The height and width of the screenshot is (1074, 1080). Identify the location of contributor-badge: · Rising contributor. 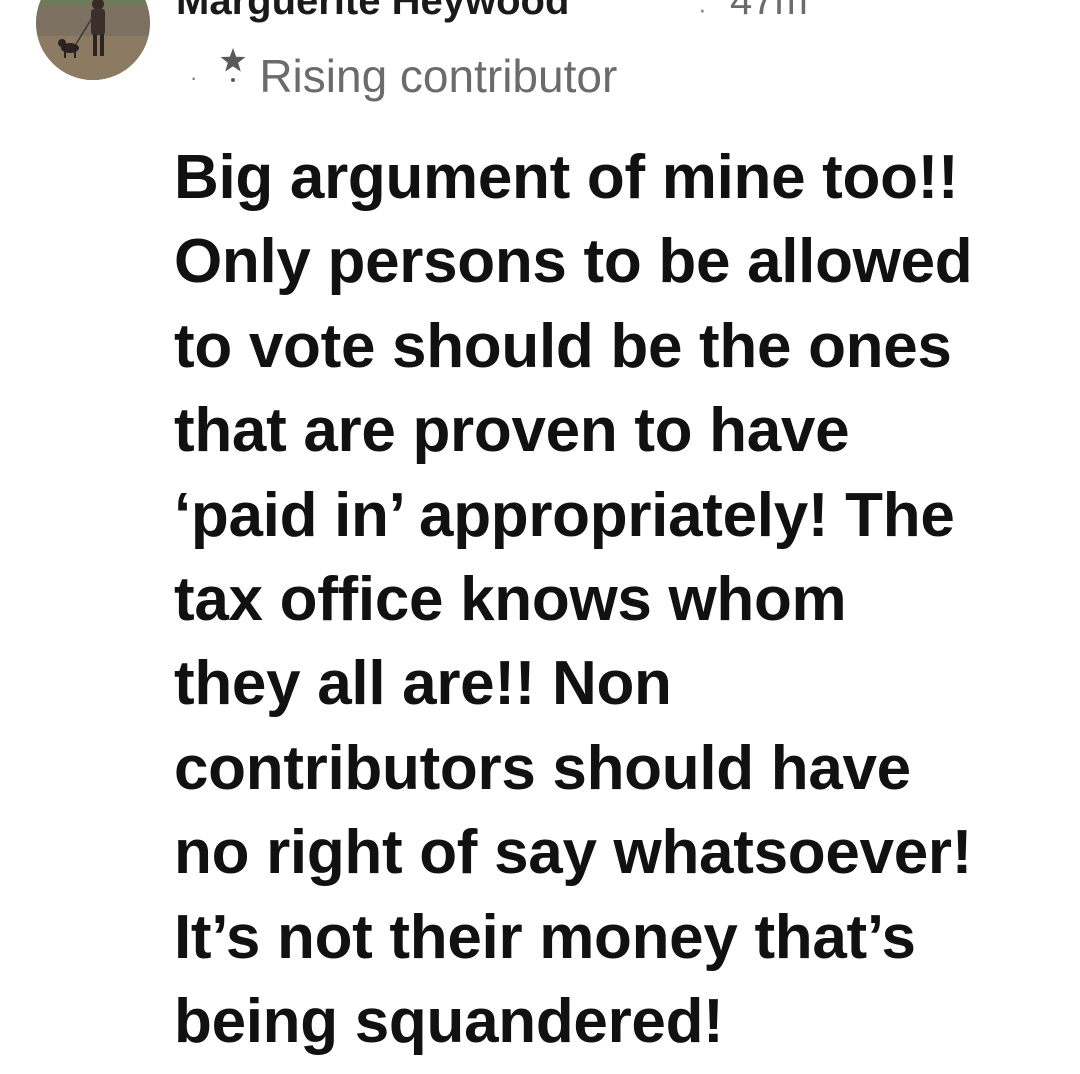
(403, 76).